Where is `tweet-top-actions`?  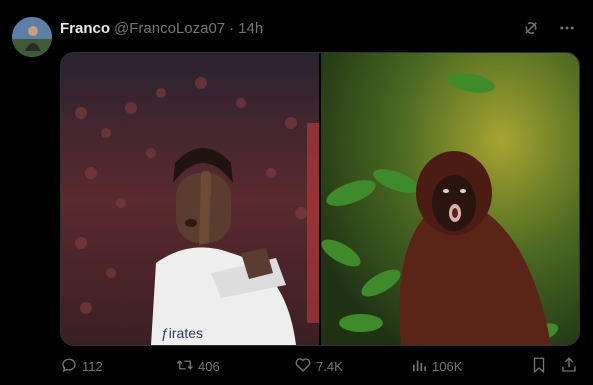 tweet-top-actions is located at coordinates (549, 28).